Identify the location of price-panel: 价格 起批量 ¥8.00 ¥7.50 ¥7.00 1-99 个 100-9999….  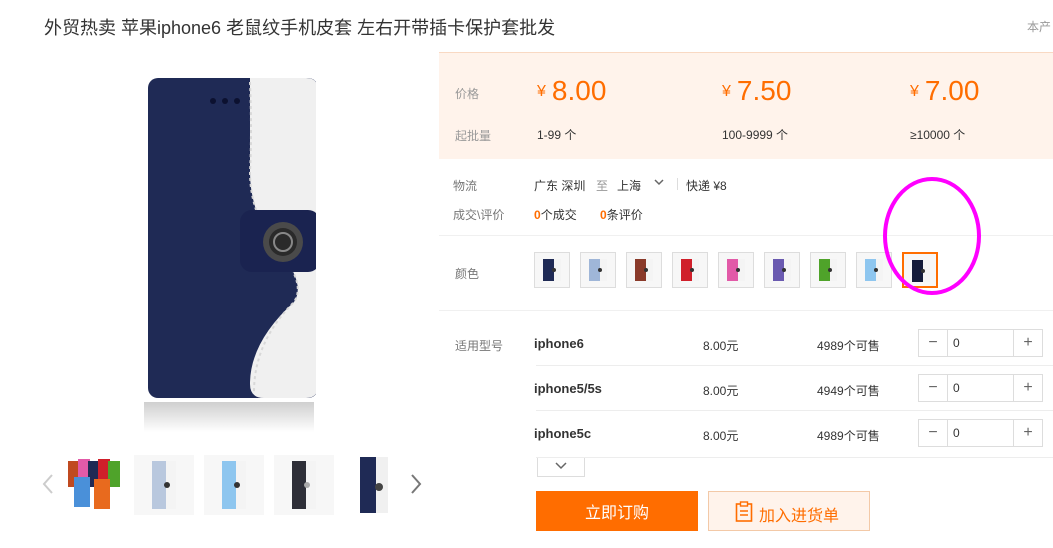
(746, 105).